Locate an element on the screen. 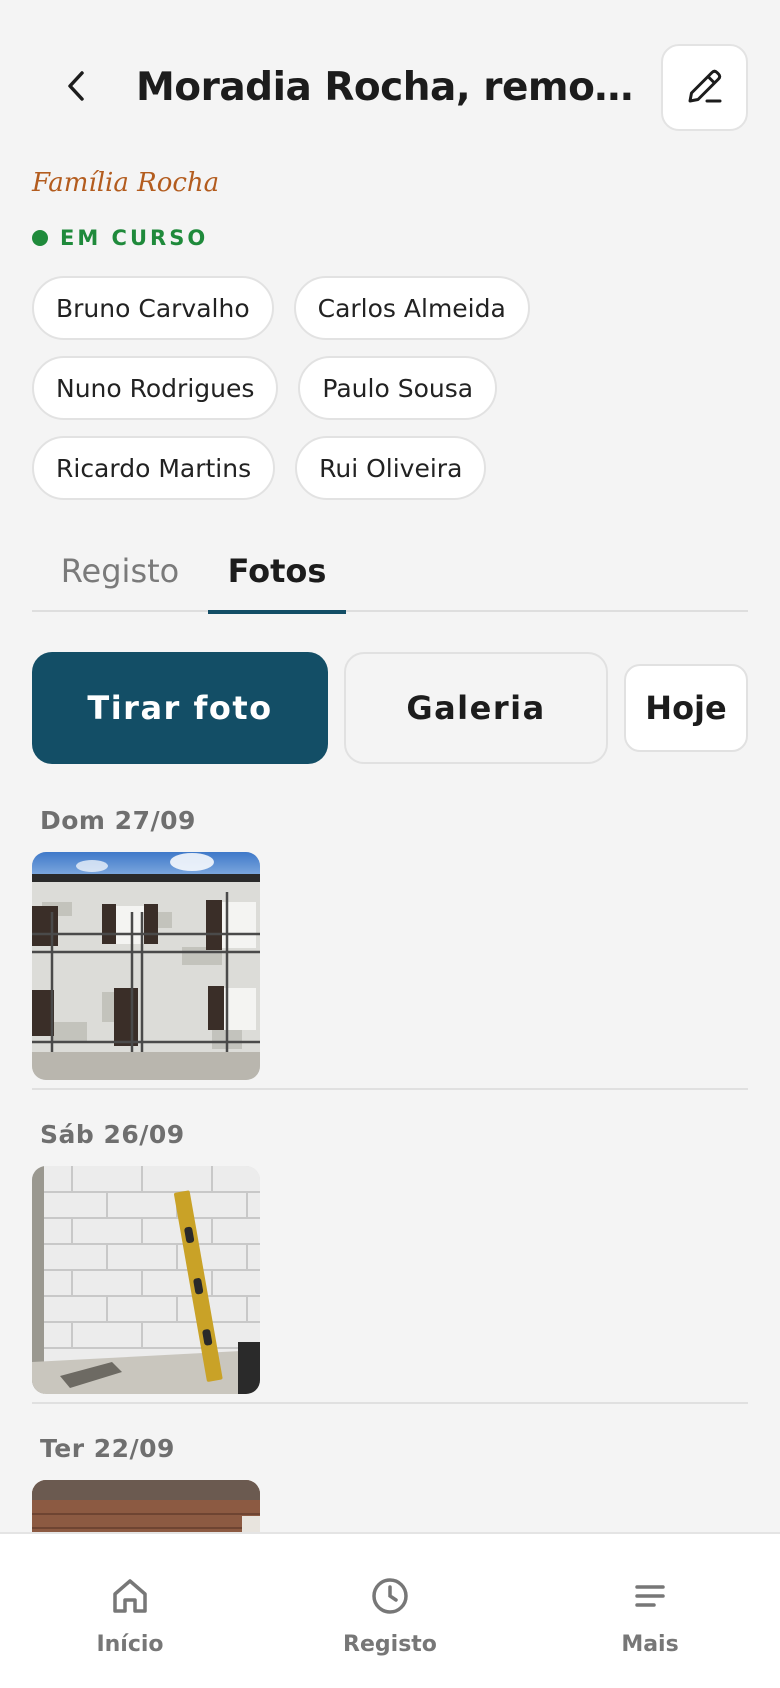 The height and width of the screenshot is (1688, 780). nav-inicio: Início is located at coordinates (130, 1611).